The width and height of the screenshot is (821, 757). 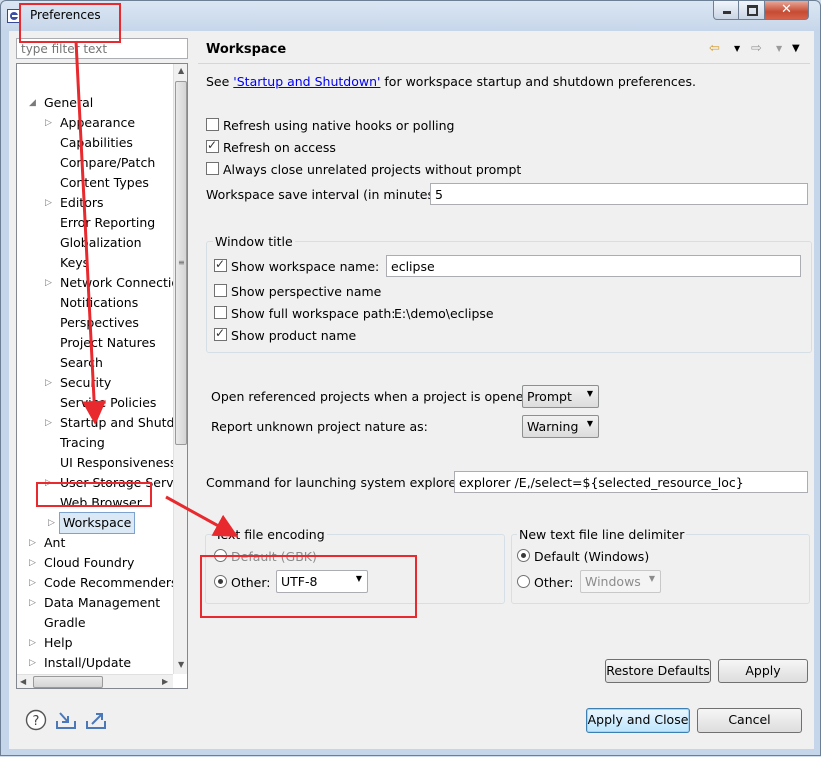 I want to click on tree-item: Web Browser, so click(x=101, y=503).